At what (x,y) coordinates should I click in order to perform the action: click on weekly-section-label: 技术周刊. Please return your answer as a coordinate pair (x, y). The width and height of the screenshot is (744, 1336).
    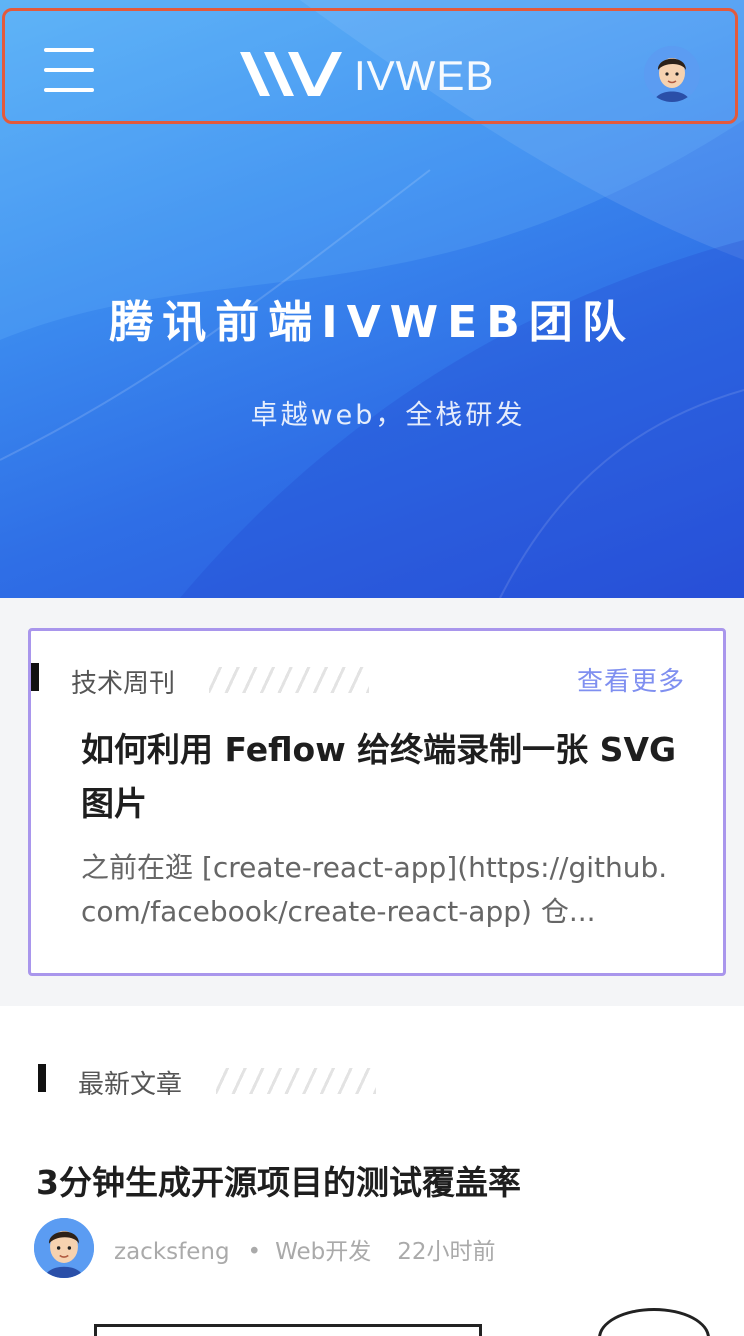
    Looking at the image, I should click on (123, 684).